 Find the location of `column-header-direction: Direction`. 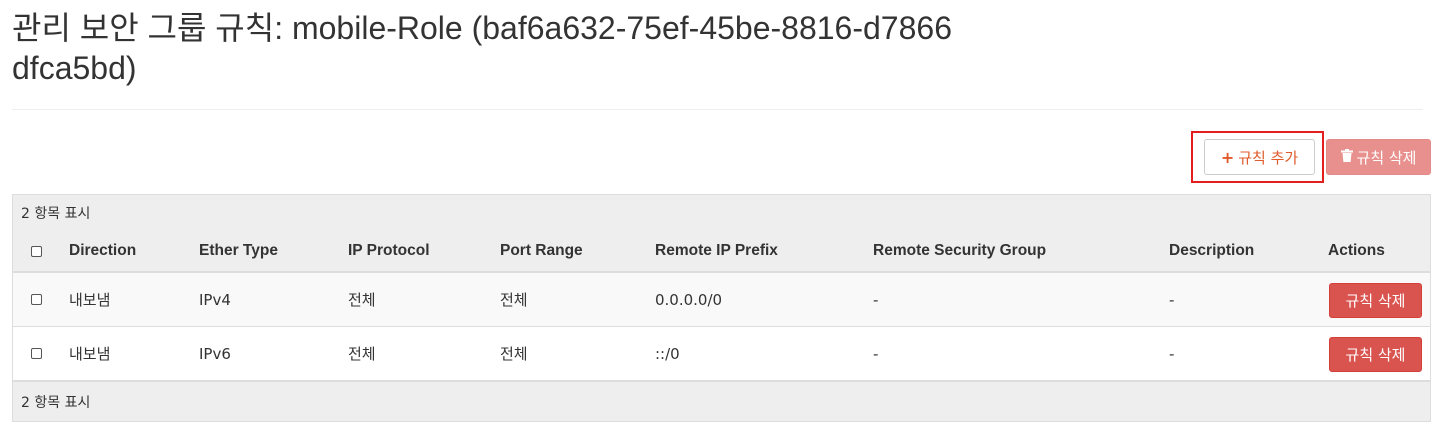

column-header-direction: Direction is located at coordinates (102, 251).